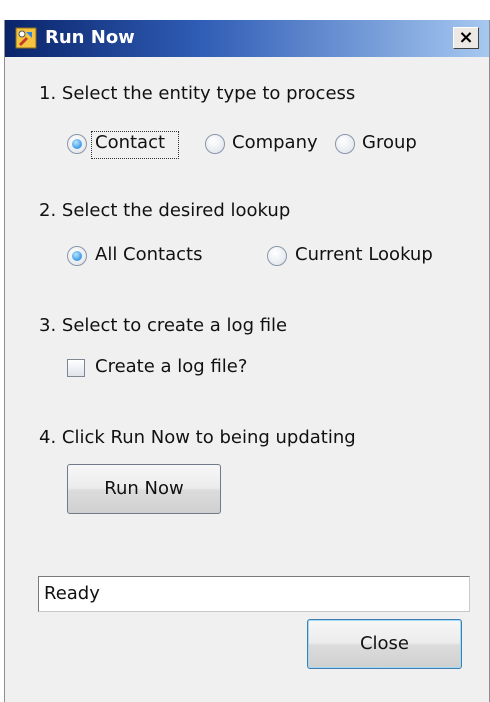  What do you see at coordinates (247, 38) in the screenshot?
I see `title-bar: Run Now ×` at bounding box center [247, 38].